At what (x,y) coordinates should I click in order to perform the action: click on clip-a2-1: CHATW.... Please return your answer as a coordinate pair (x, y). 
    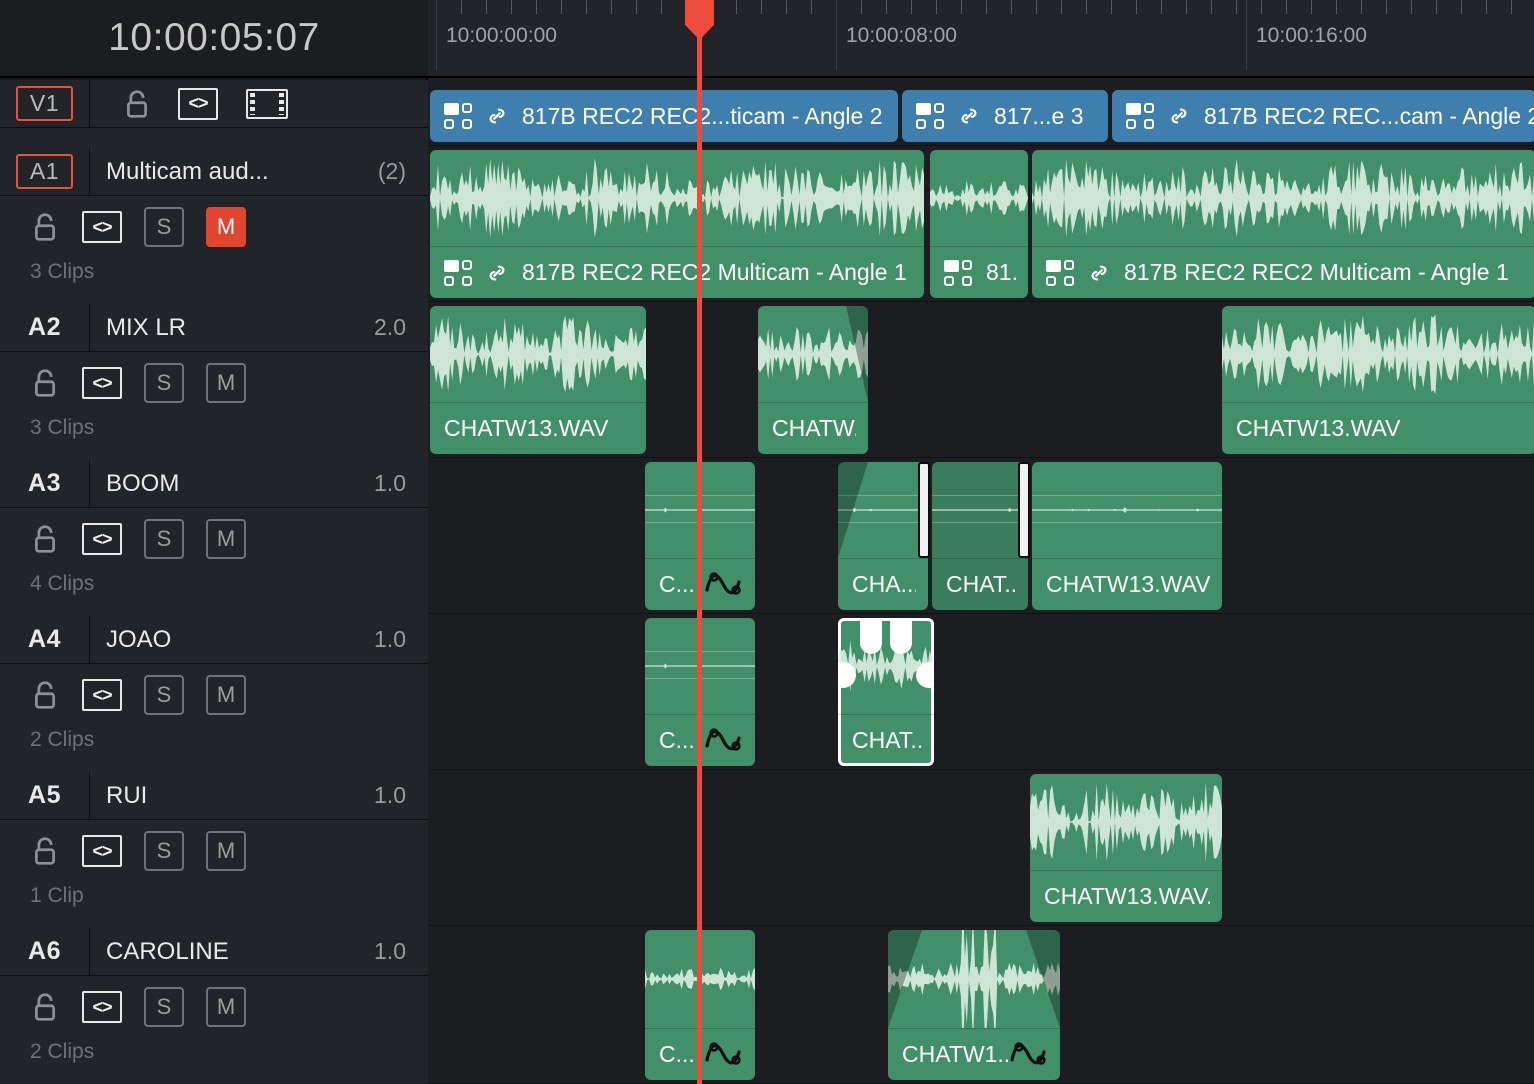
    Looking at the image, I should click on (813, 380).